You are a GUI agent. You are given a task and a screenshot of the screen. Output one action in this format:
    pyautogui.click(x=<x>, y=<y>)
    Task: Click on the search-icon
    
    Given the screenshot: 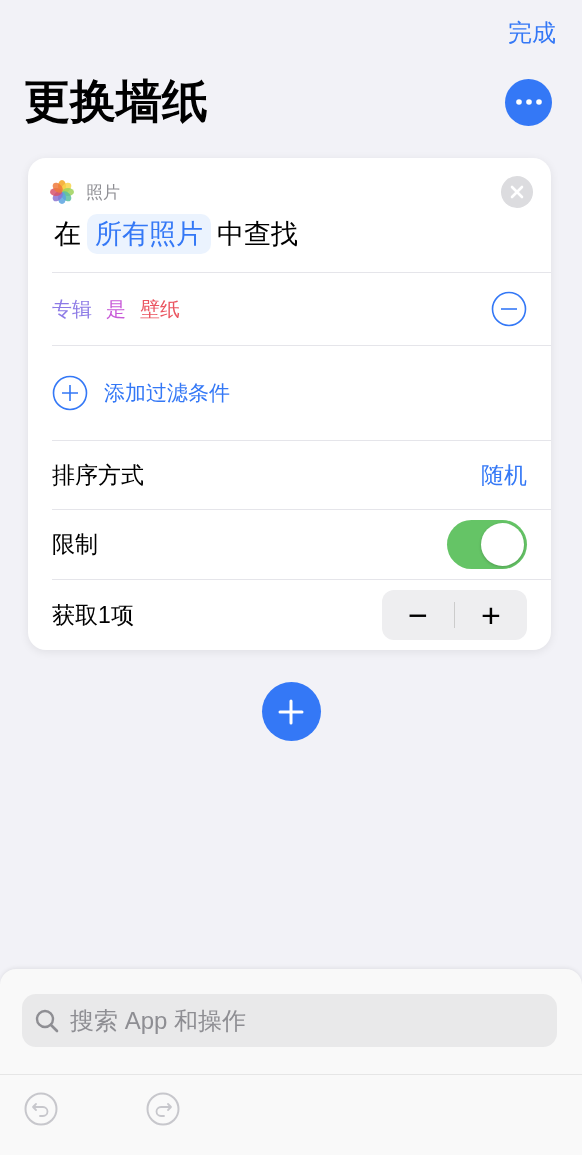 What is the action you would take?
    pyautogui.click(x=47, y=1020)
    